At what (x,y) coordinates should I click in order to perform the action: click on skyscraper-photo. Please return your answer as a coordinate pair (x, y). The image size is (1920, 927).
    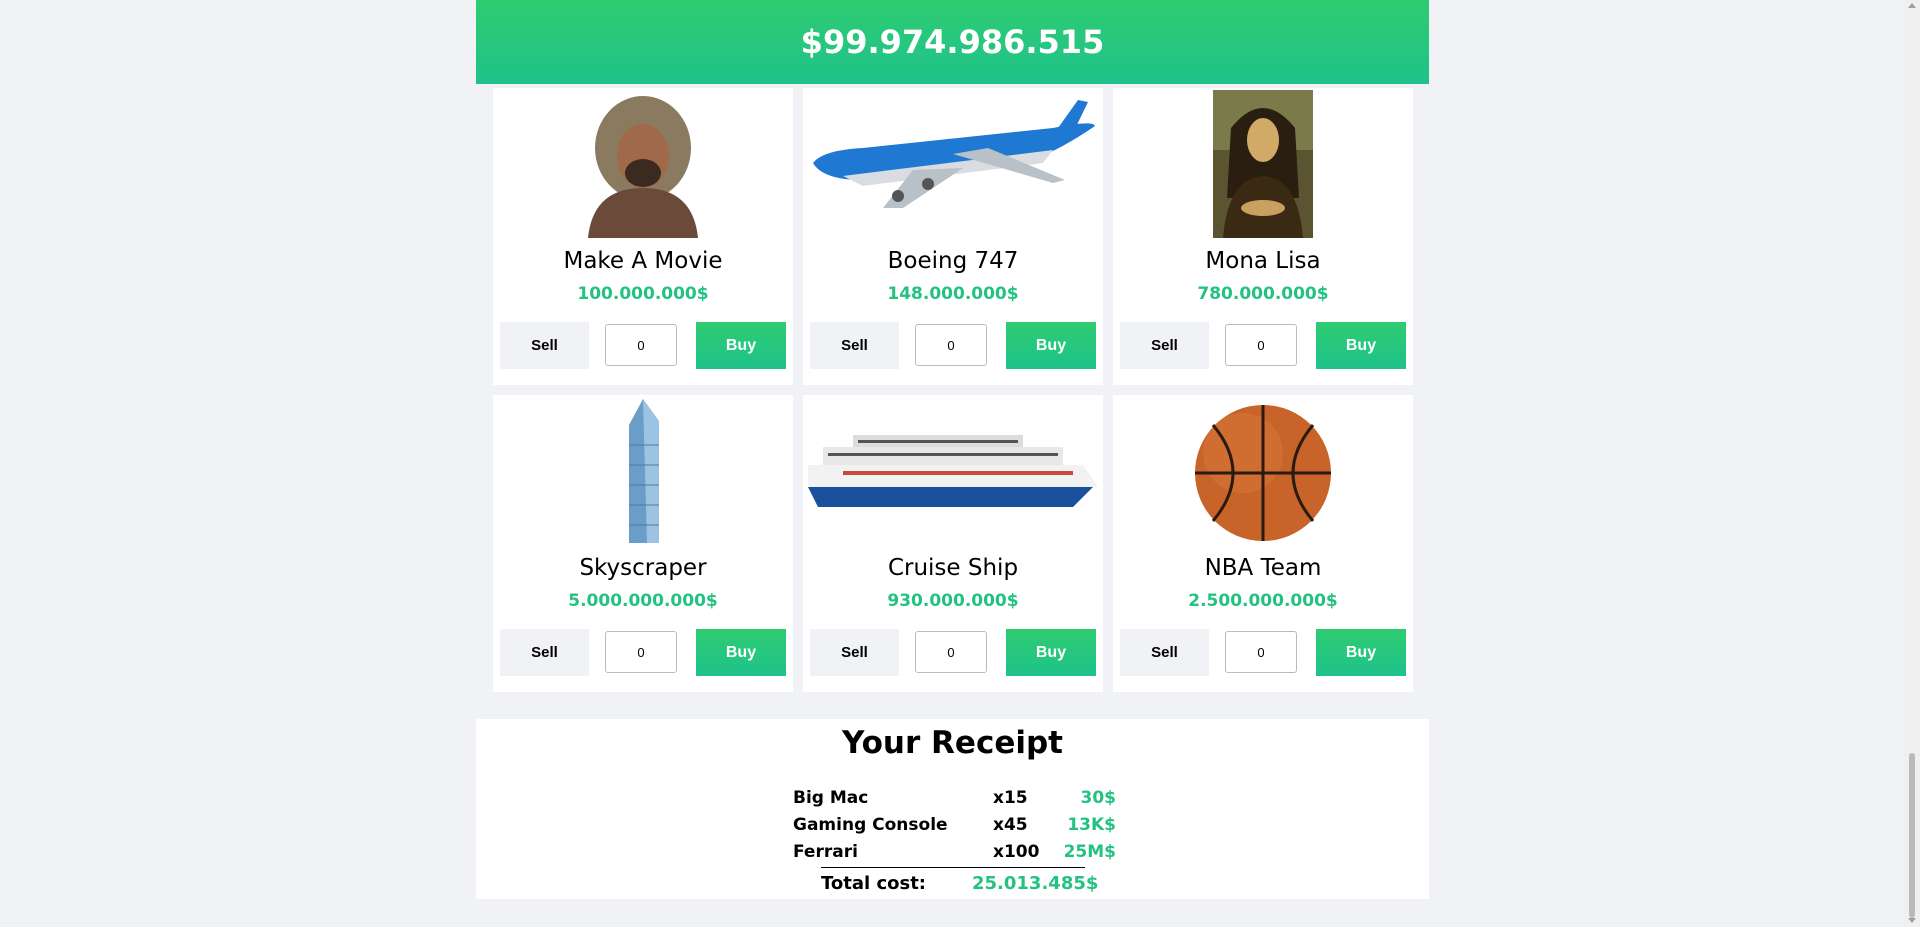
    Looking at the image, I should click on (643, 470).